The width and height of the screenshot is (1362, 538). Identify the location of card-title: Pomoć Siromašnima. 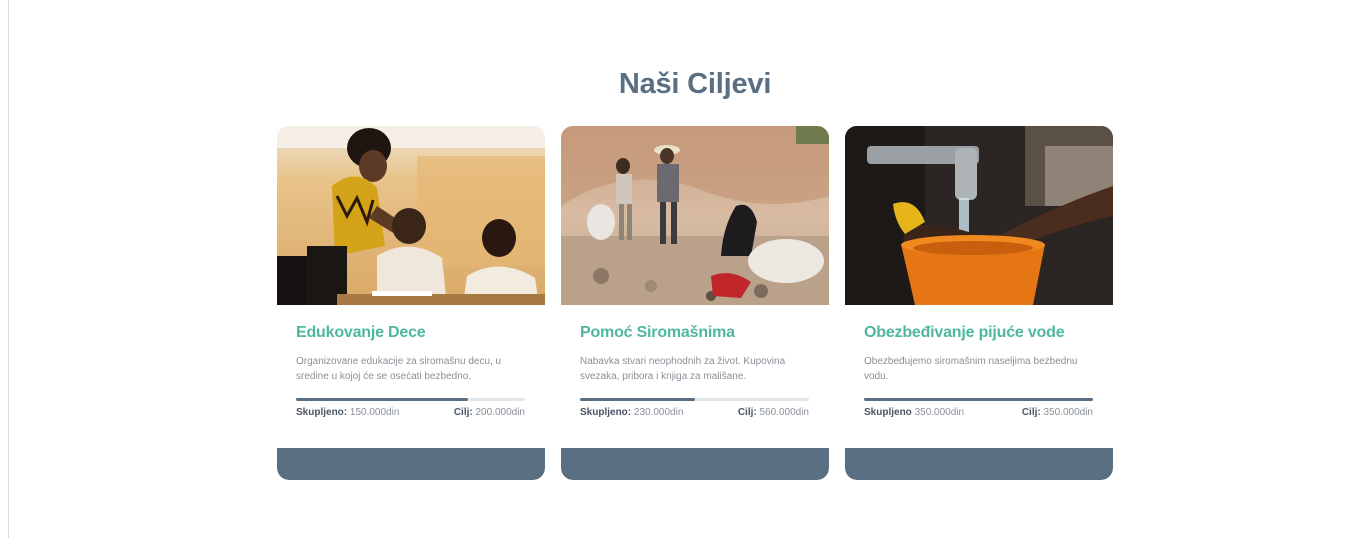
(657, 332).